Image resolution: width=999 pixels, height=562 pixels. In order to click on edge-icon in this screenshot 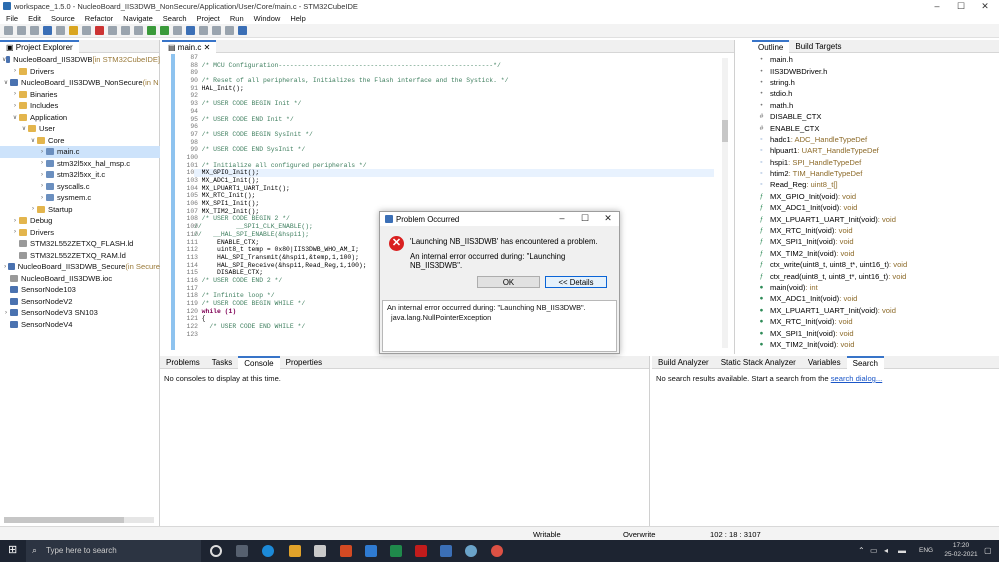, I will do `click(268, 551)`.